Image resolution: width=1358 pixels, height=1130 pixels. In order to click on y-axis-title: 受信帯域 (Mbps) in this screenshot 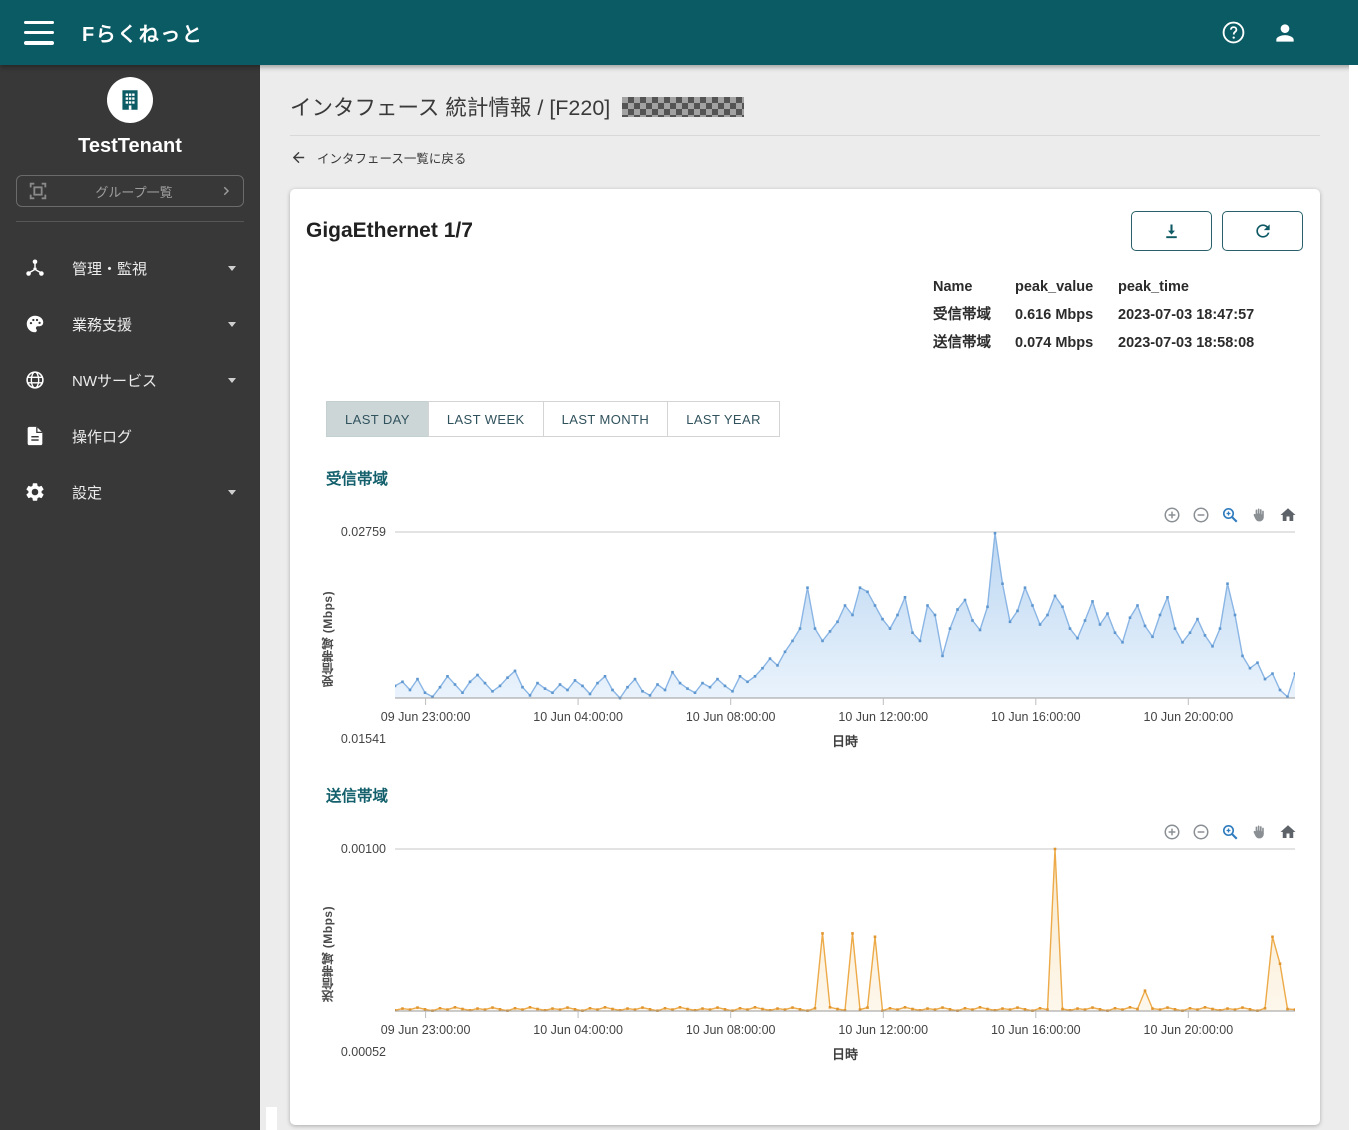, I will do `click(328, 639)`.